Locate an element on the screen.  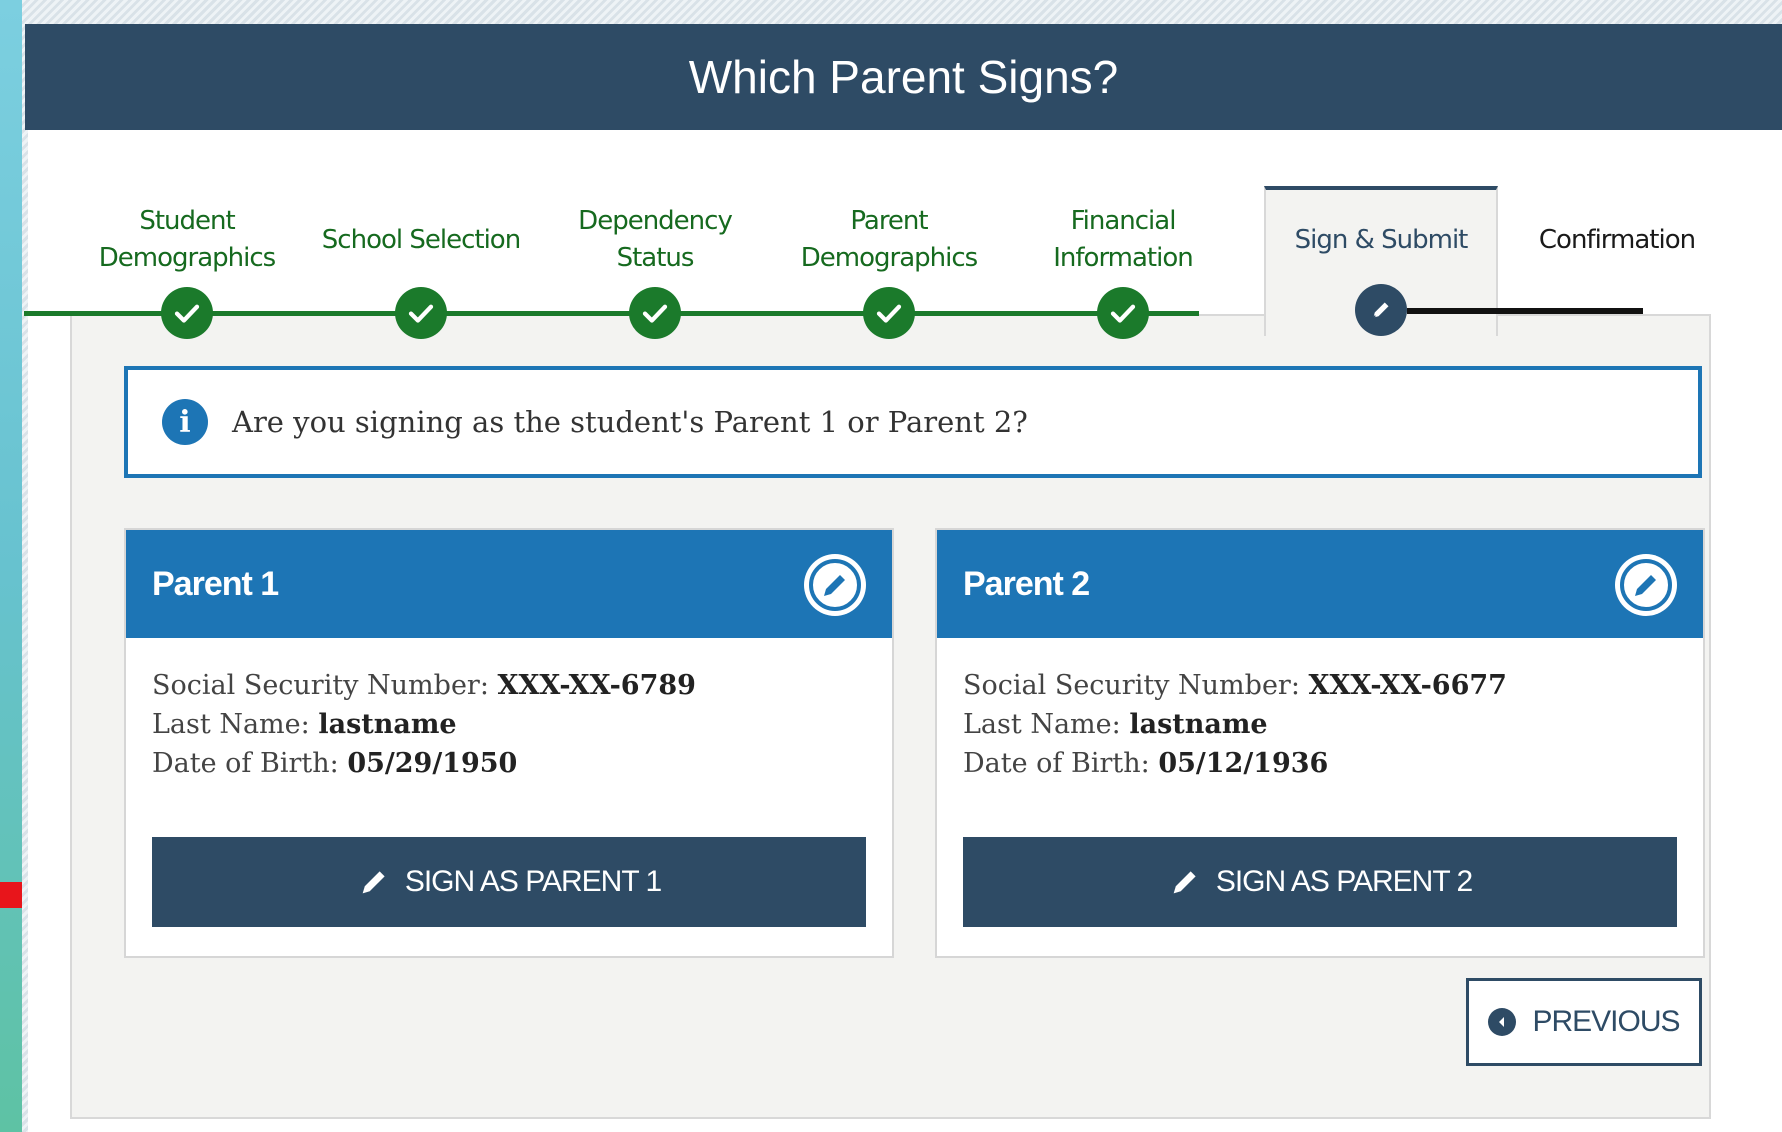
step-parent-demographics: Parent Demographics is located at coordinates (889, 249).